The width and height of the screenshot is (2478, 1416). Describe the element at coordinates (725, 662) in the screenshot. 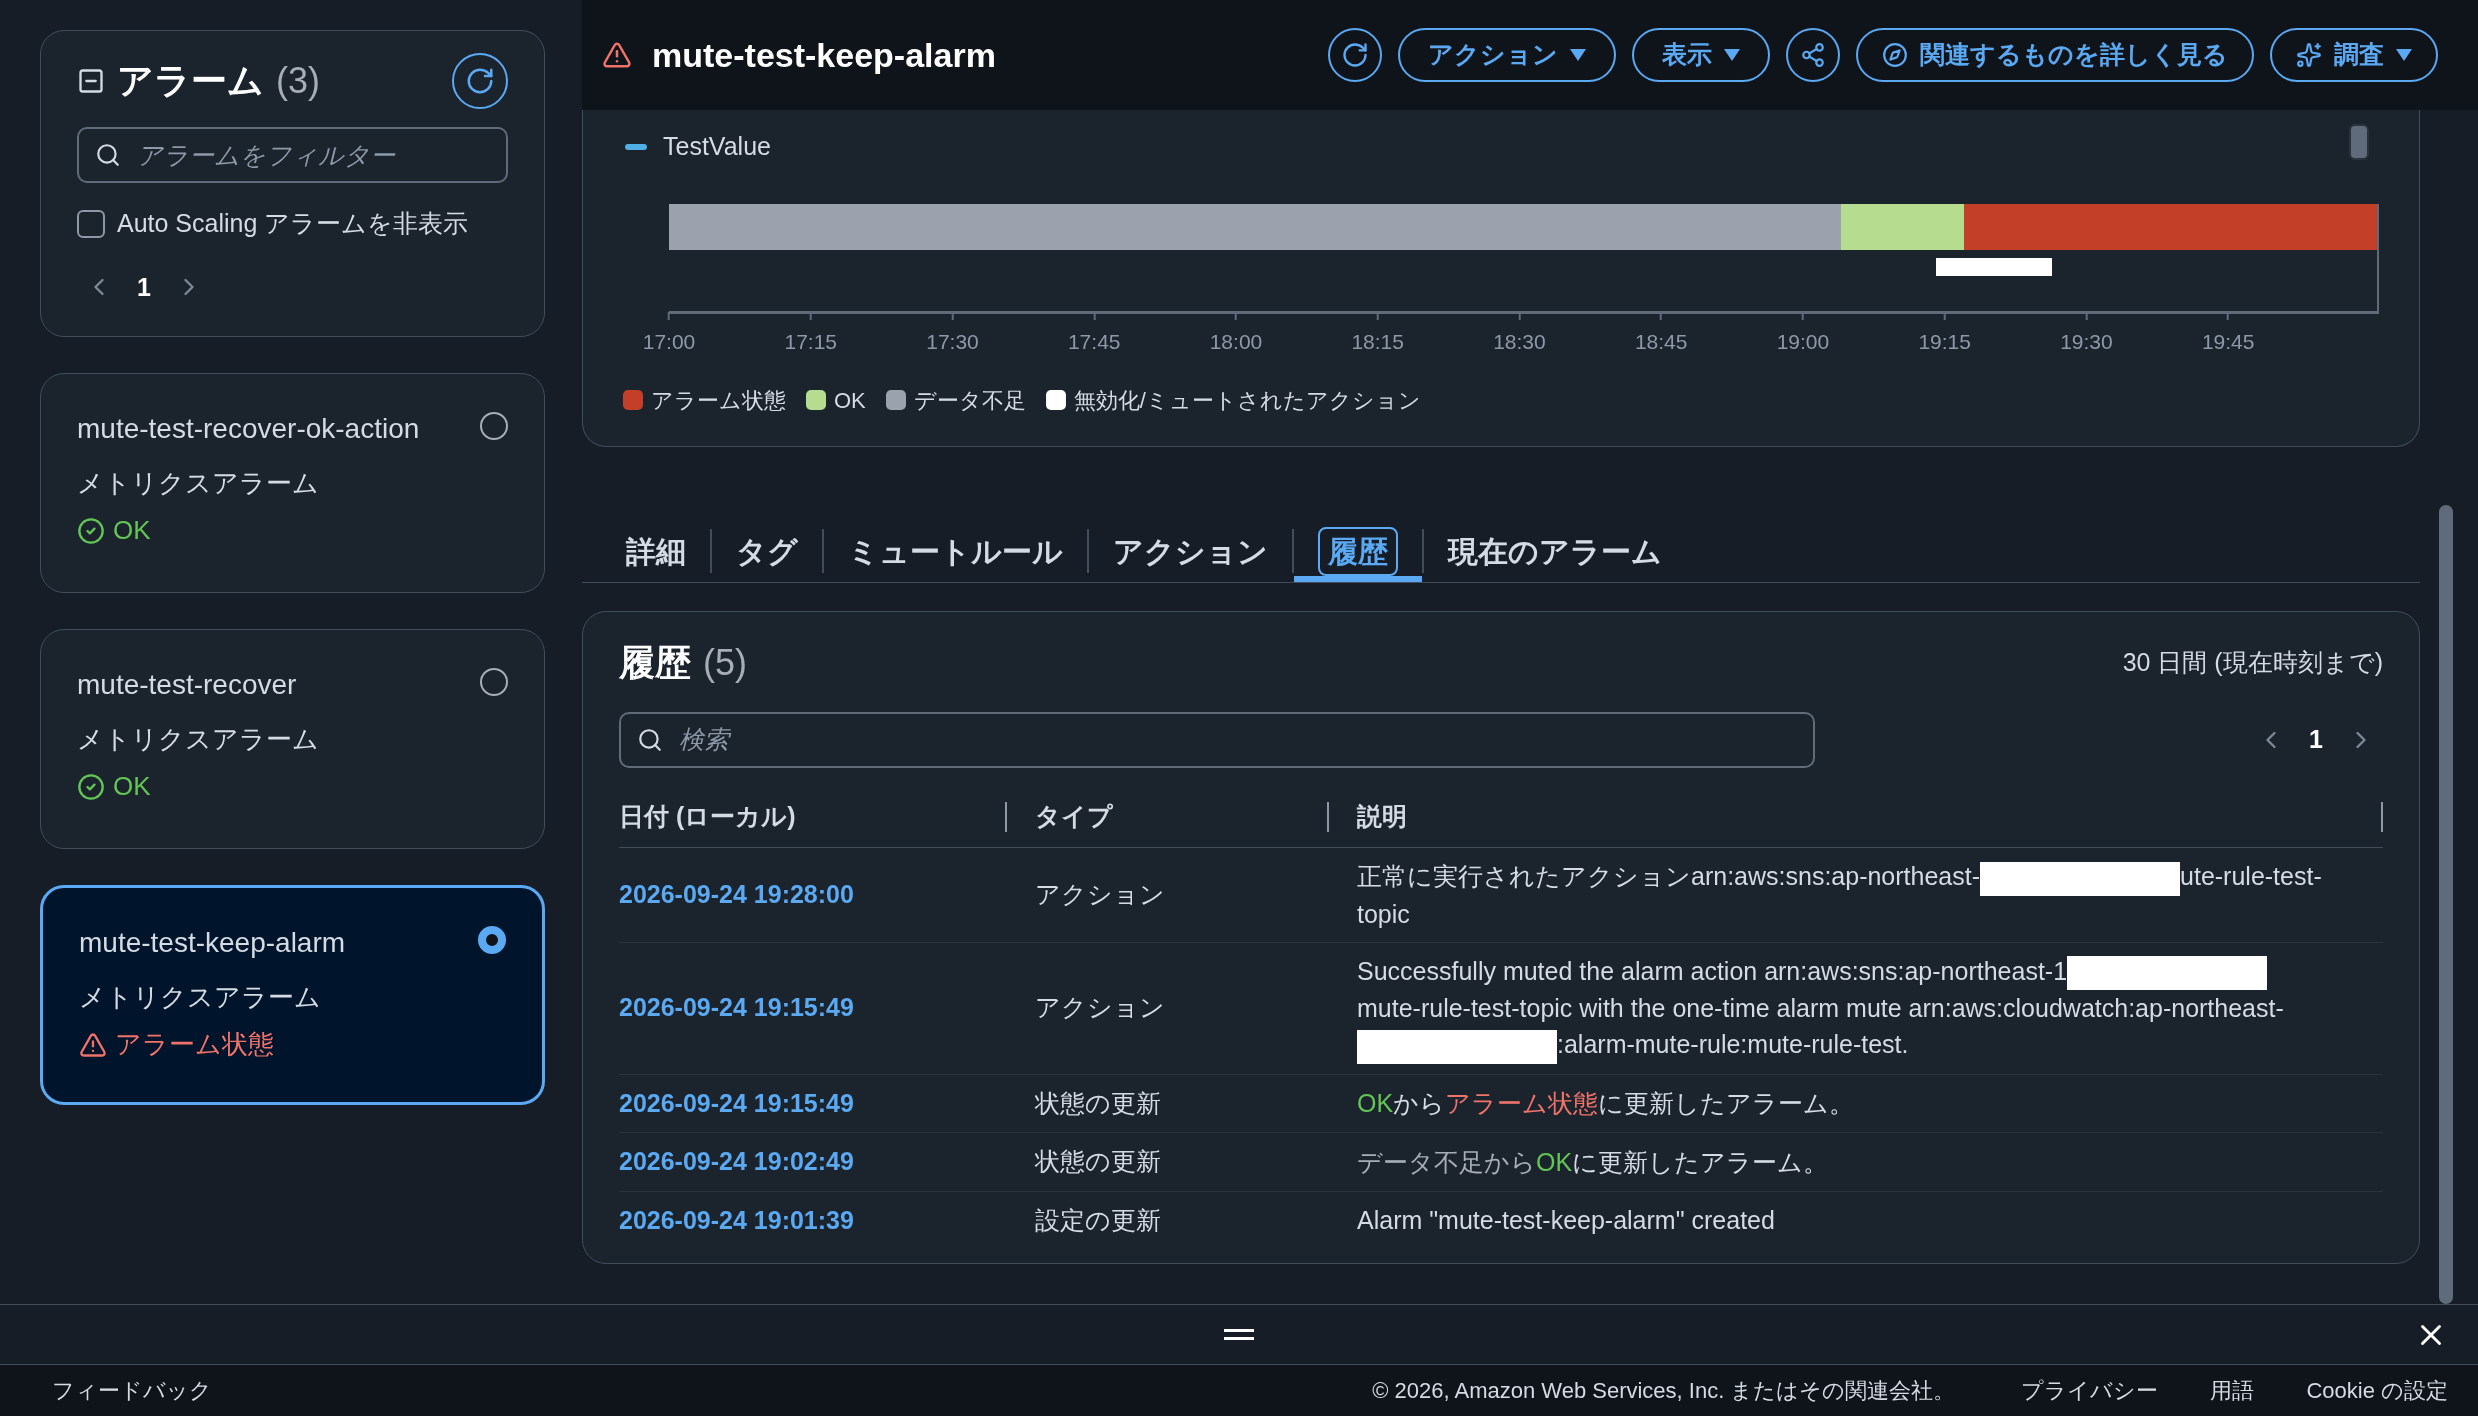

I see `history-count: (5)` at that location.